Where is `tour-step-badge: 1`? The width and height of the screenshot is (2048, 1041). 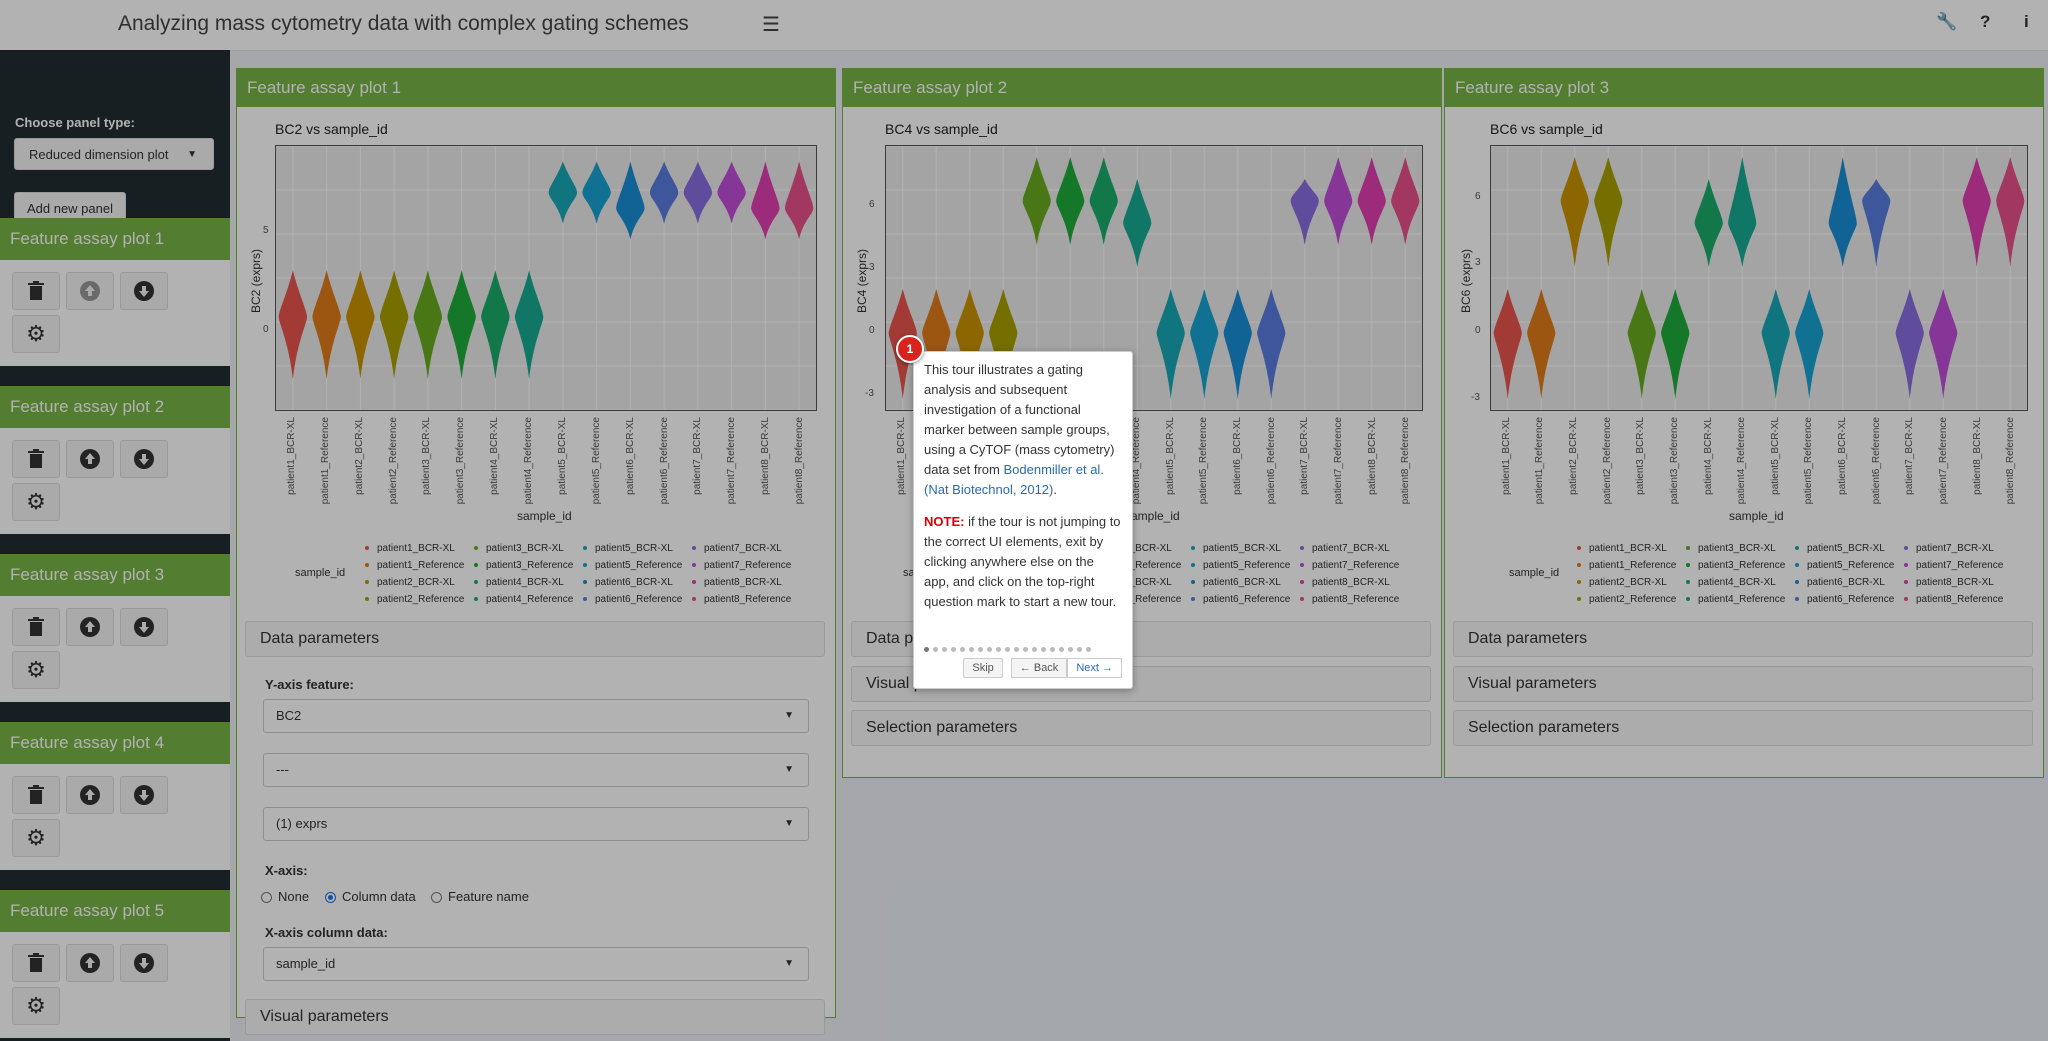
tour-step-badge: 1 is located at coordinates (910, 349).